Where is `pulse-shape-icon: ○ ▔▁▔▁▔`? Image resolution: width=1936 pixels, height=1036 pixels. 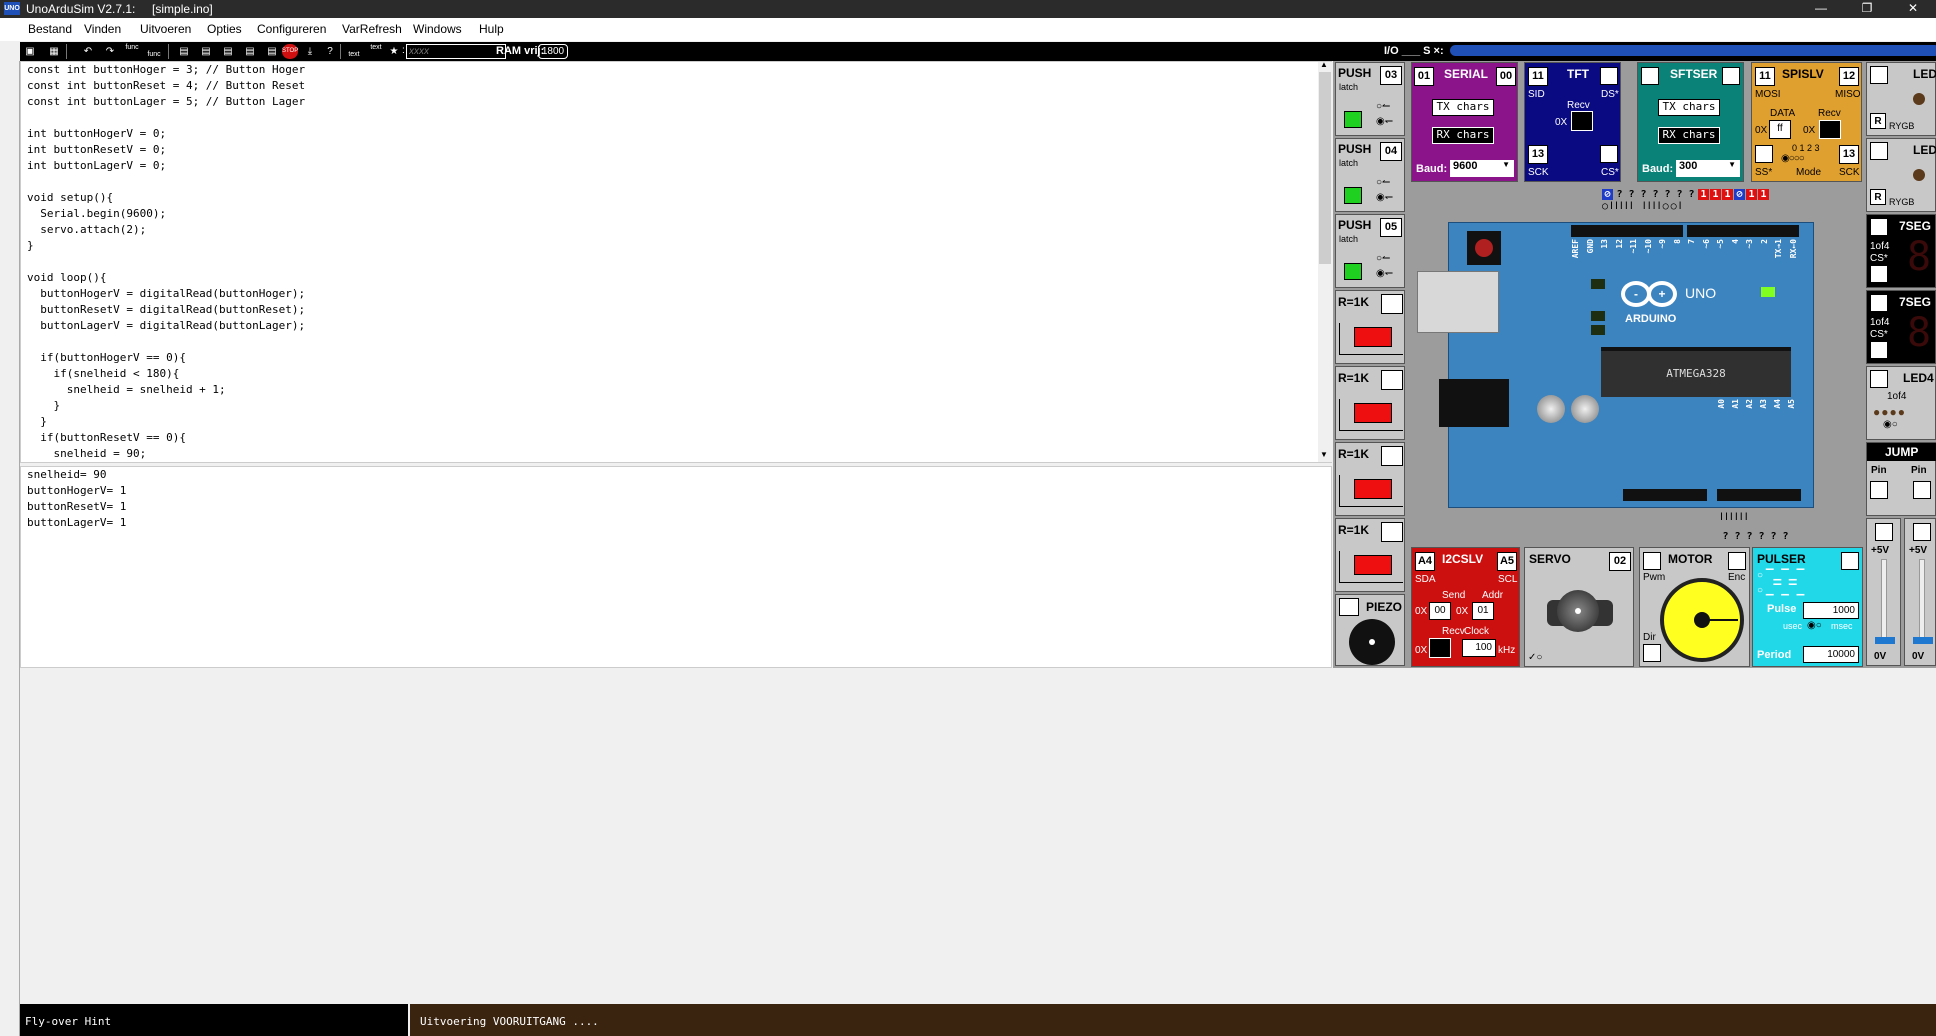
pulse-shape-icon: ○ ▔▁▔▁▔ is located at coordinates (1780, 575).